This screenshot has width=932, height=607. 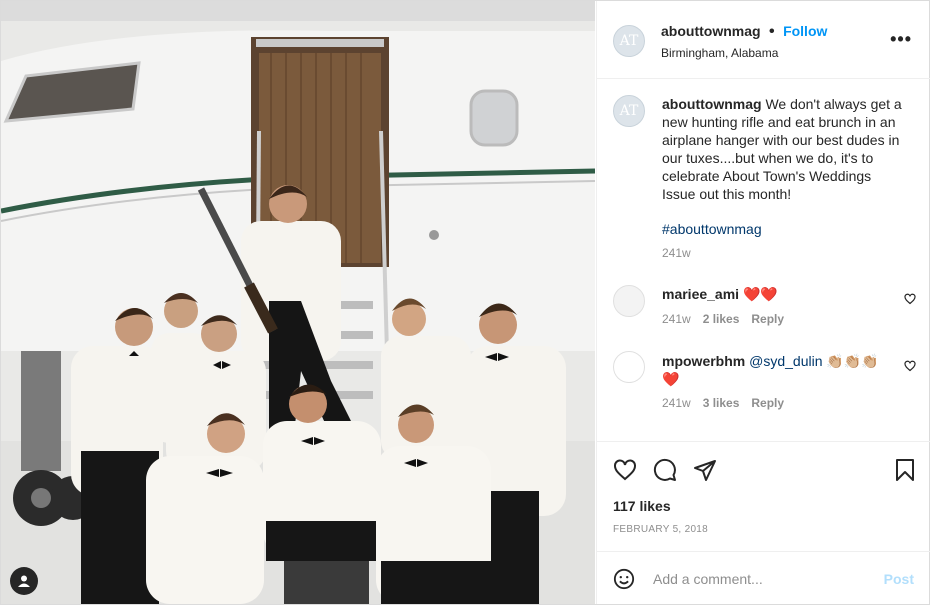 What do you see at coordinates (772, 370) in the screenshot?
I see `comment-item: mpowerbhm @syd_dulin 👏🏼👏🏼👏🏼 ❤️` at bounding box center [772, 370].